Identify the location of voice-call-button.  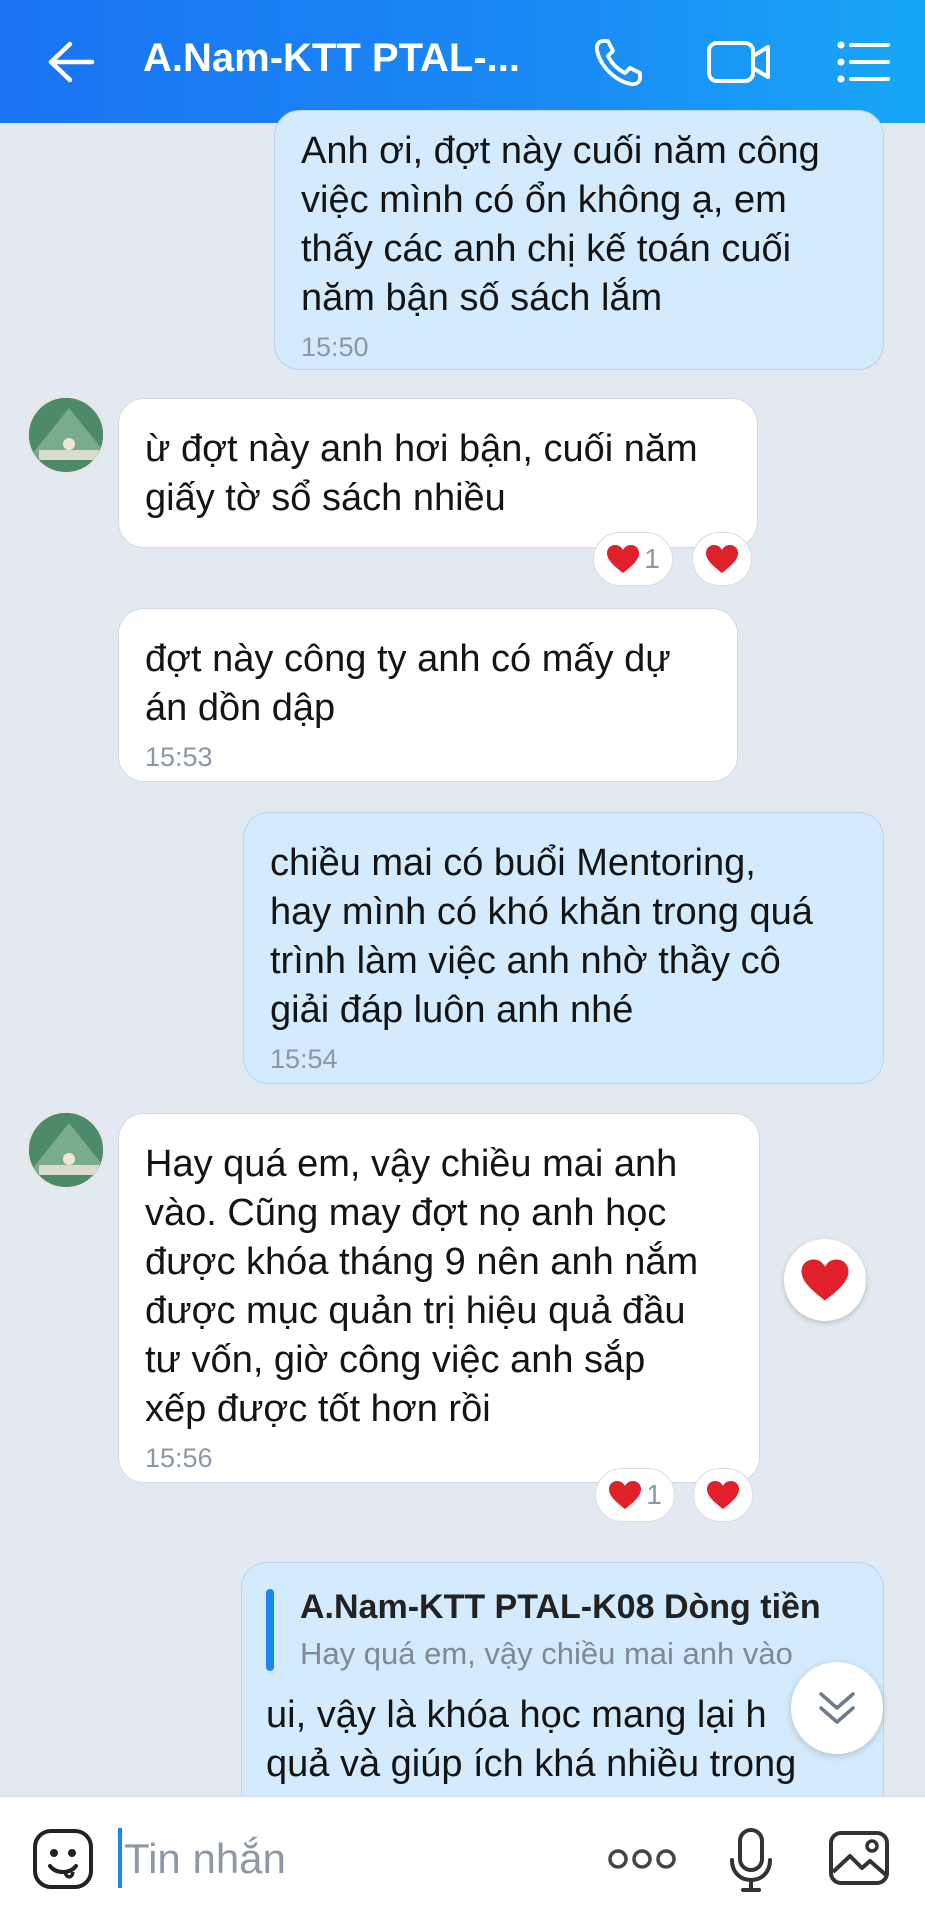
(618, 63).